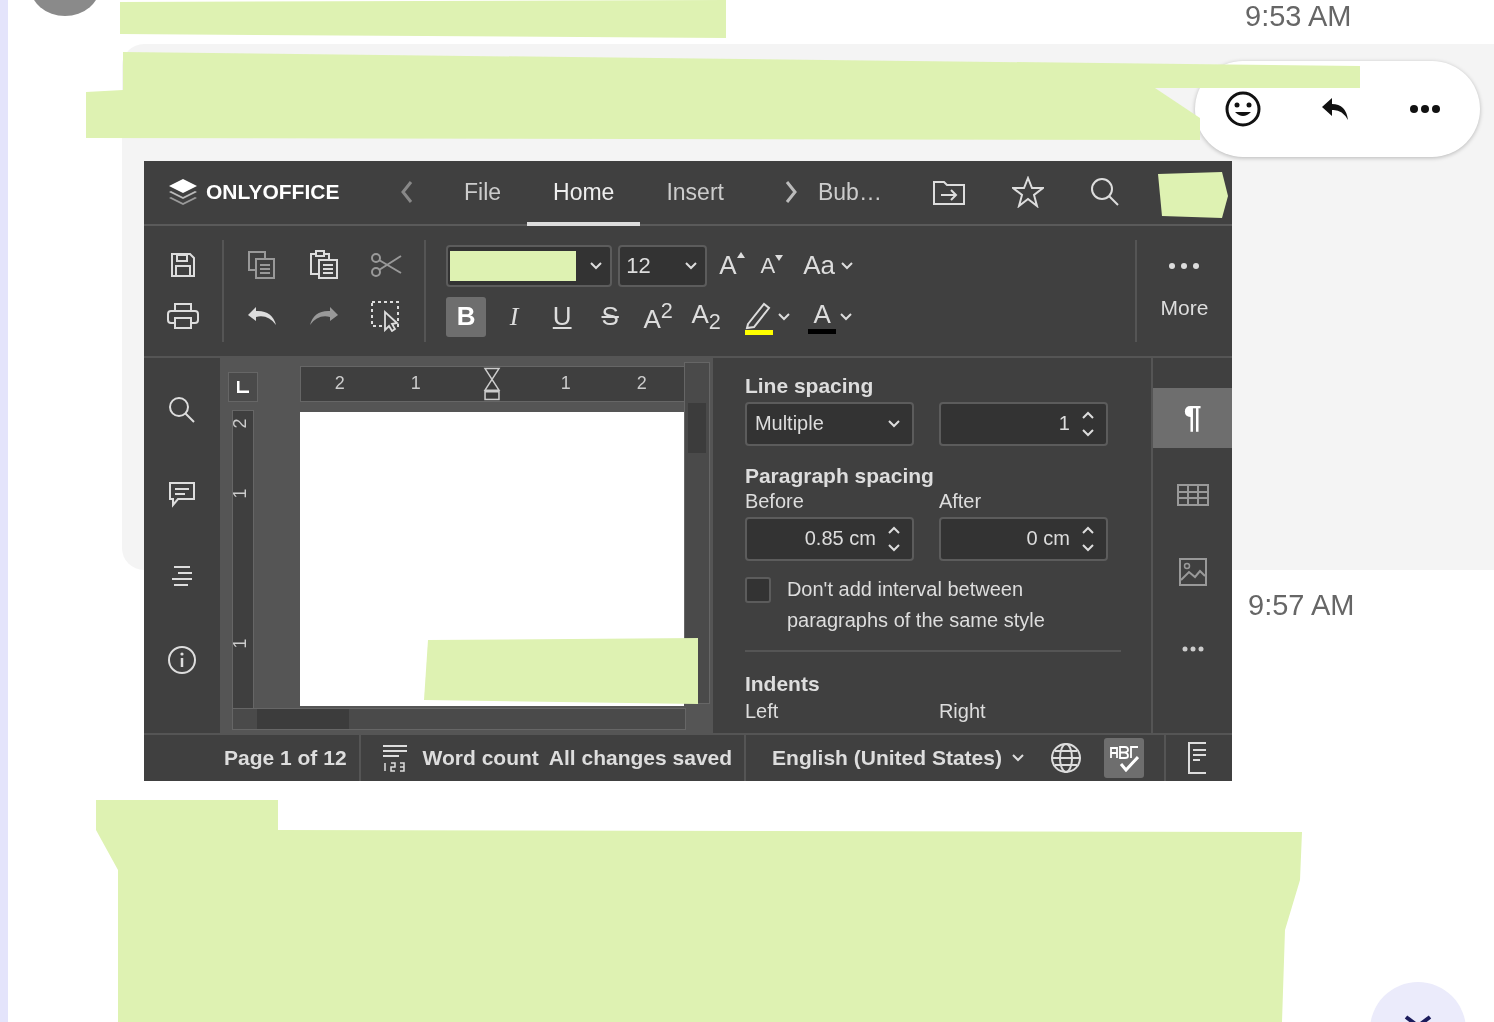 This screenshot has width=1494, height=1022. Describe the element at coordinates (1065, 758) in the screenshot. I see `globe-icon` at that location.